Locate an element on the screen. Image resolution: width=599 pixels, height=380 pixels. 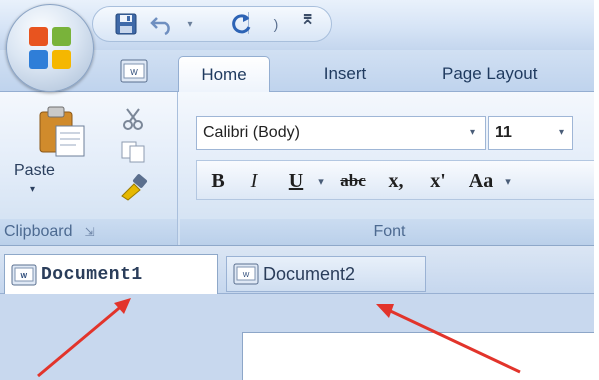
font-name-dropdown-icon: ▾ is located at coordinates (472, 132).